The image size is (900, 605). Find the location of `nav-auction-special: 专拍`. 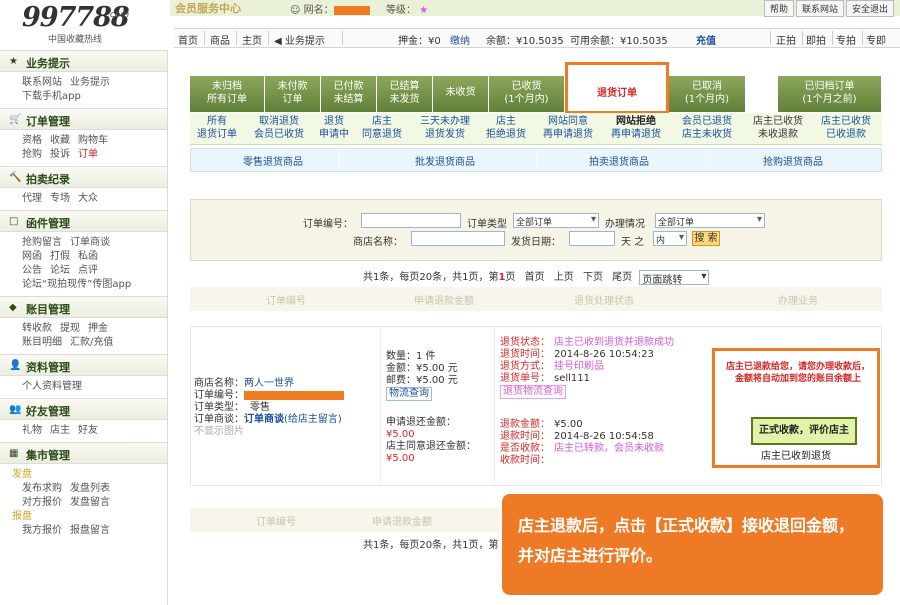

nav-auction-special: 专拍 is located at coordinates (846, 39).